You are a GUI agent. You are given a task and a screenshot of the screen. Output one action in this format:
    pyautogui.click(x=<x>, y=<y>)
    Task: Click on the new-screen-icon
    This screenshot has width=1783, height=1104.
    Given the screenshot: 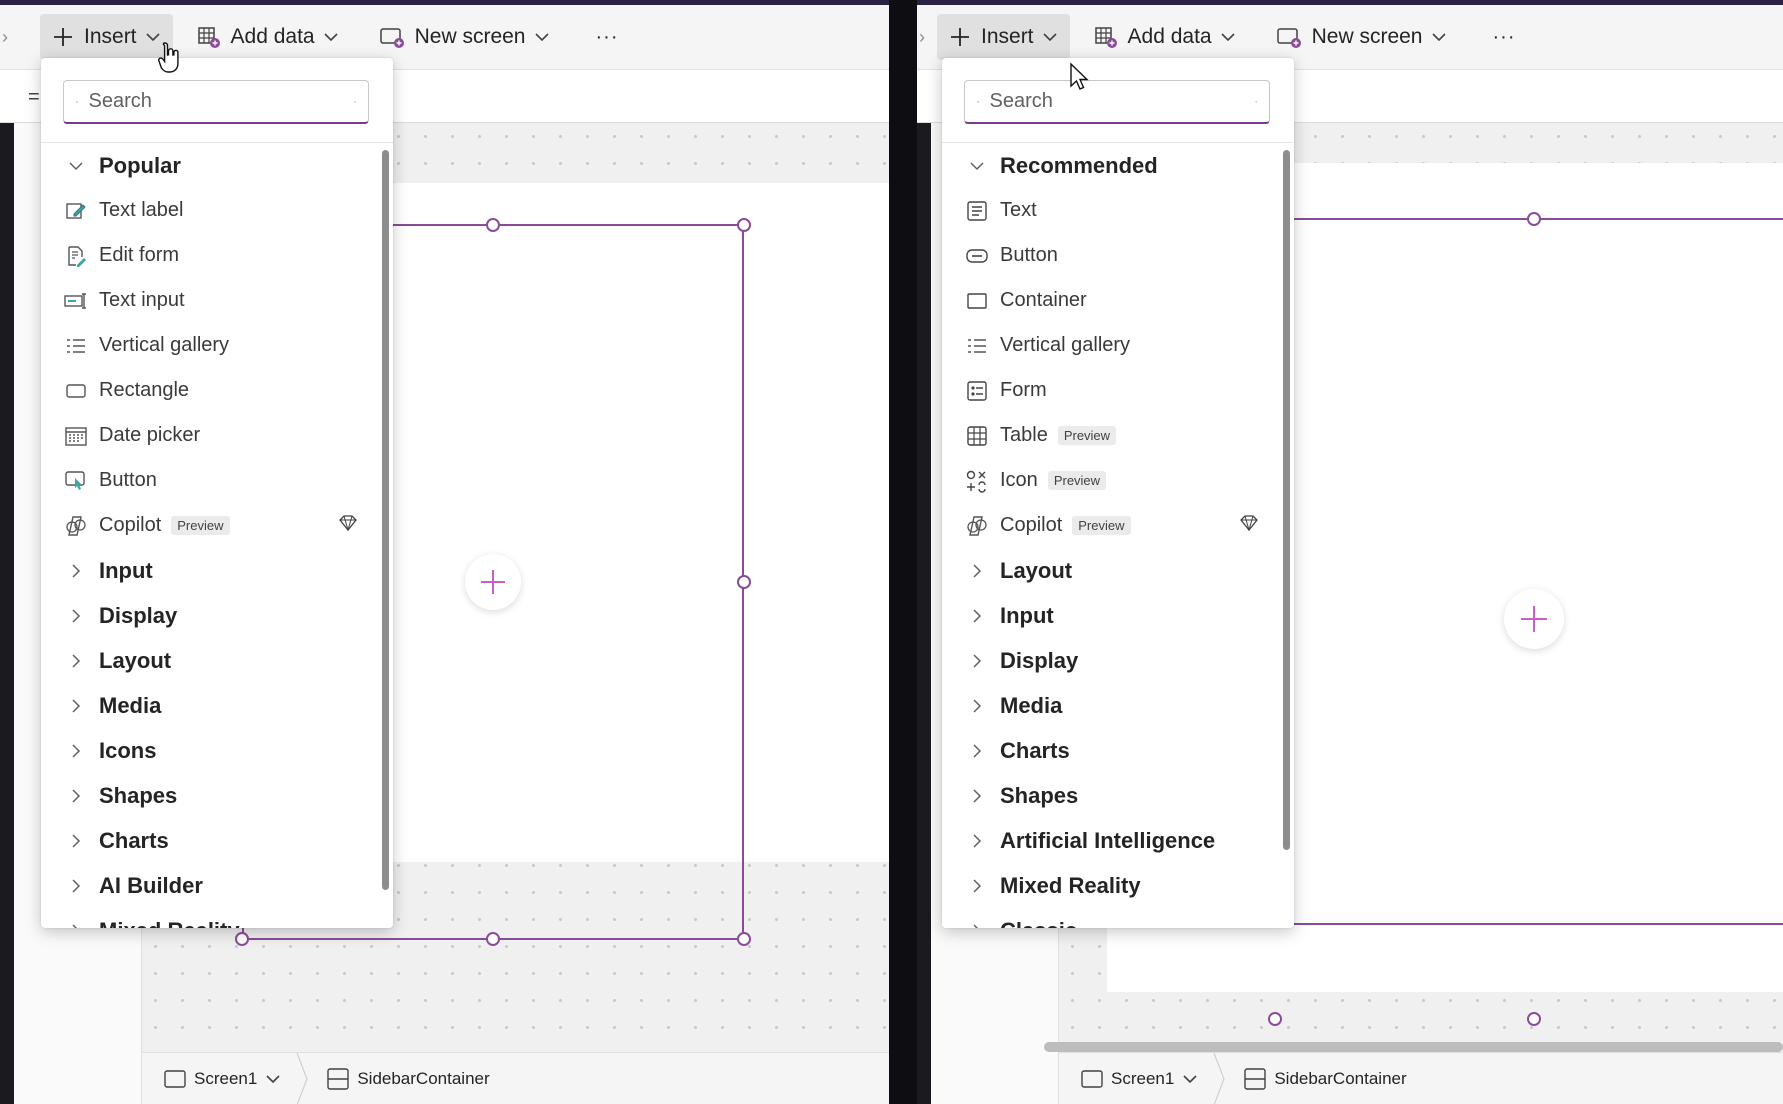 What is the action you would take?
    pyautogui.click(x=1288, y=38)
    